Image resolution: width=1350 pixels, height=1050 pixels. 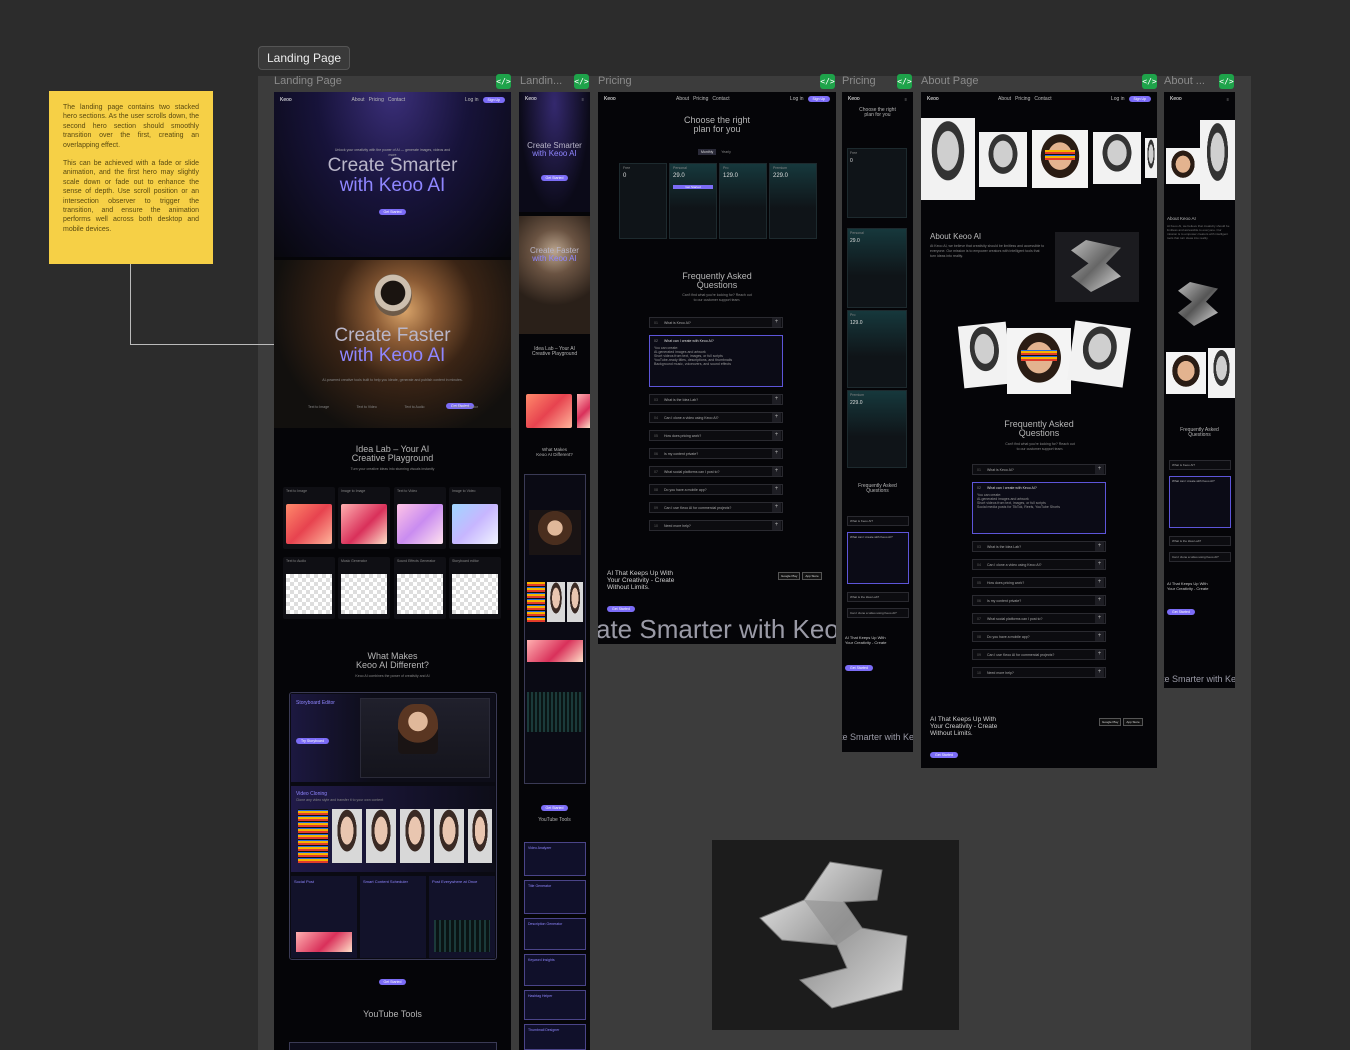 I want to click on feature-strip-item: Text to Image, so click(x=318, y=407).